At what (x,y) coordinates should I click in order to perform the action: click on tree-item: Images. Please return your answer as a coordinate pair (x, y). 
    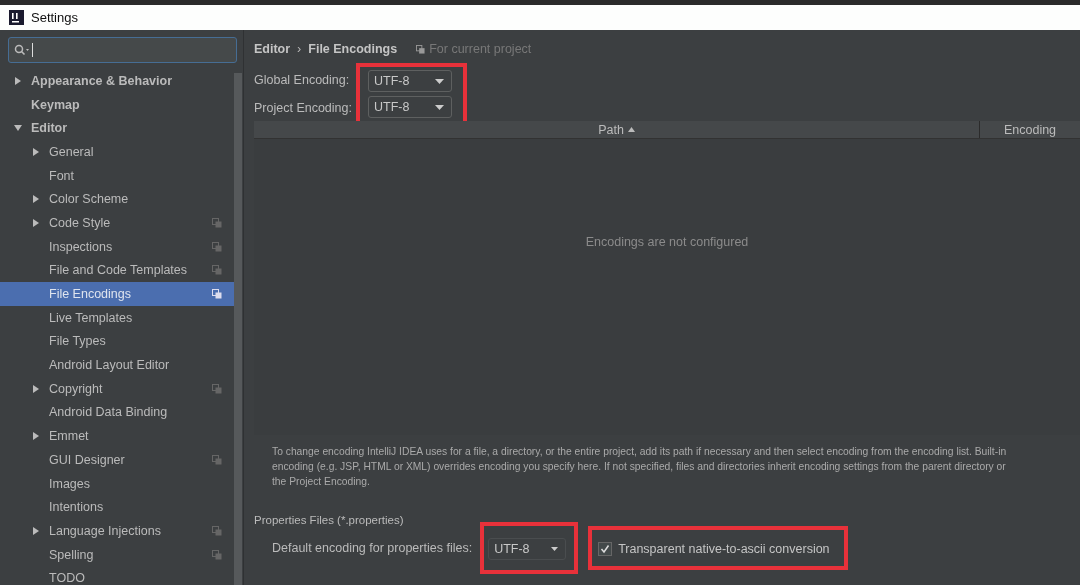
    Looking at the image, I should click on (117, 483).